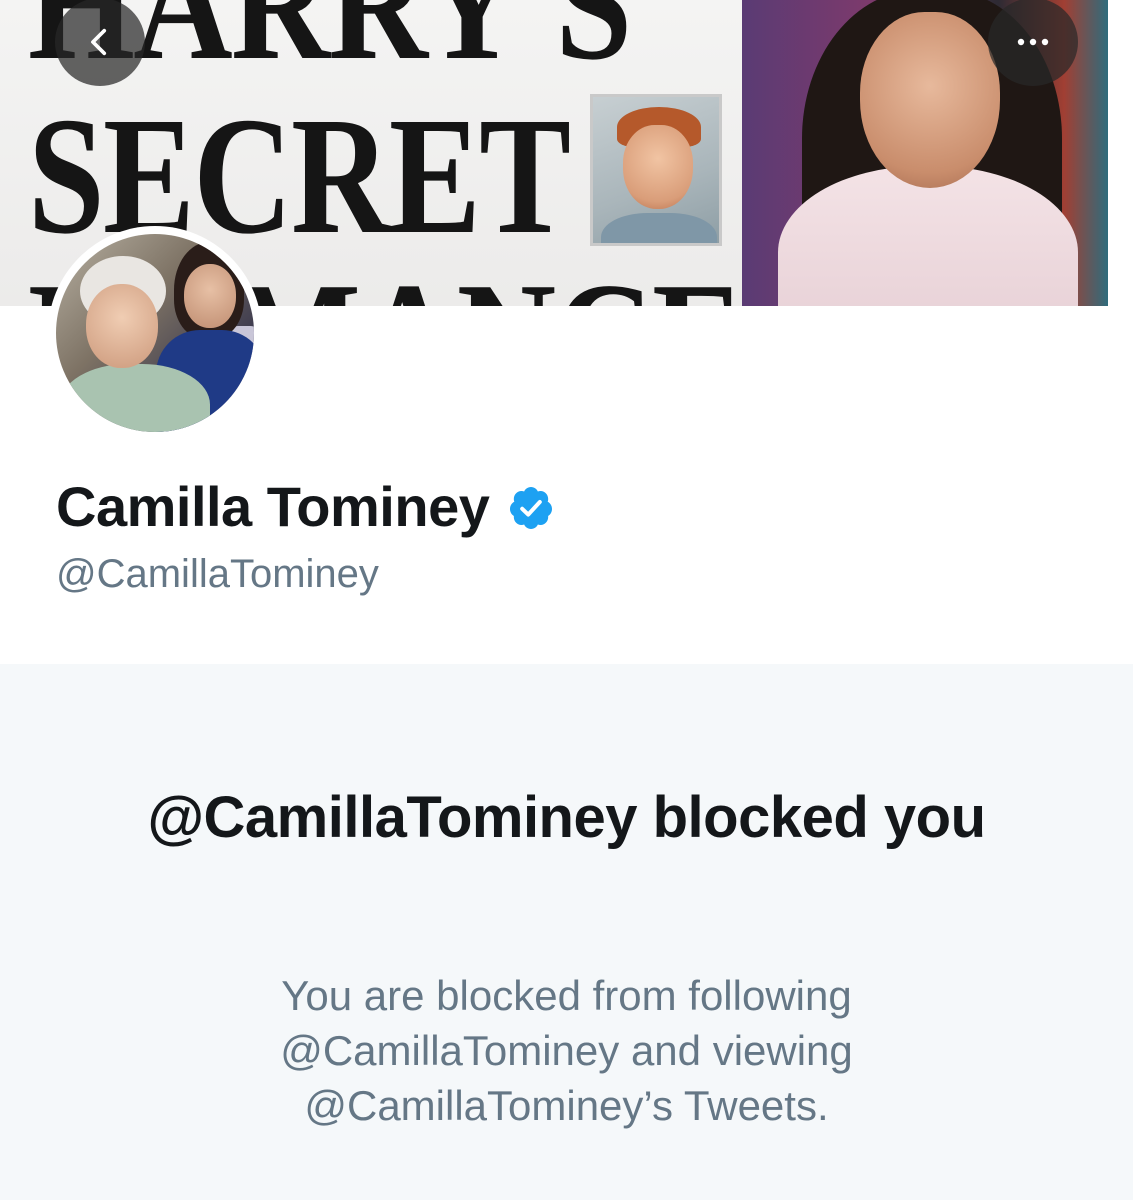 This screenshot has width=1133, height=1200. Describe the element at coordinates (531, 508) in the screenshot. I see `verified-badge-icon` at that location.